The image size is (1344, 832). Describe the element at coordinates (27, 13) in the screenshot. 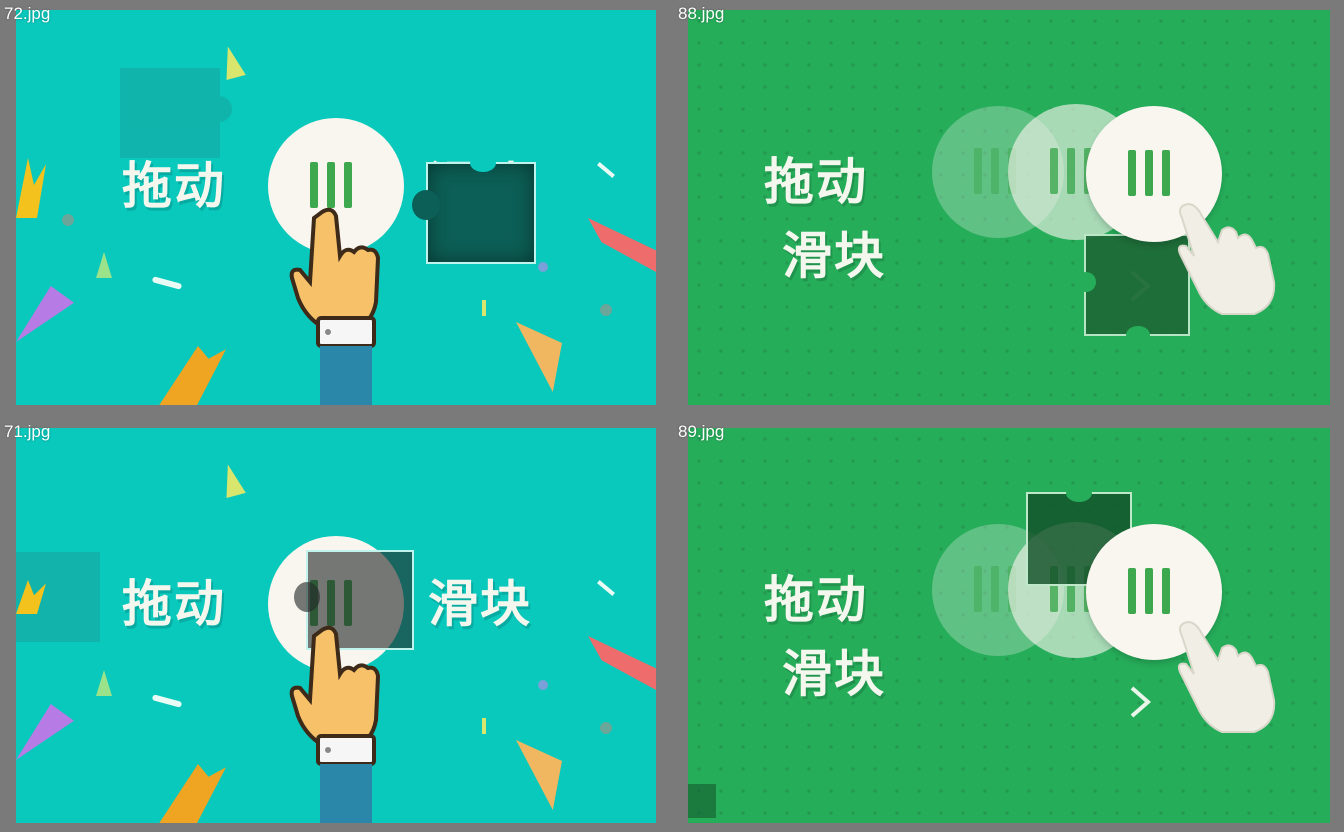

I see `filename-label: 72.jpg` at that location.